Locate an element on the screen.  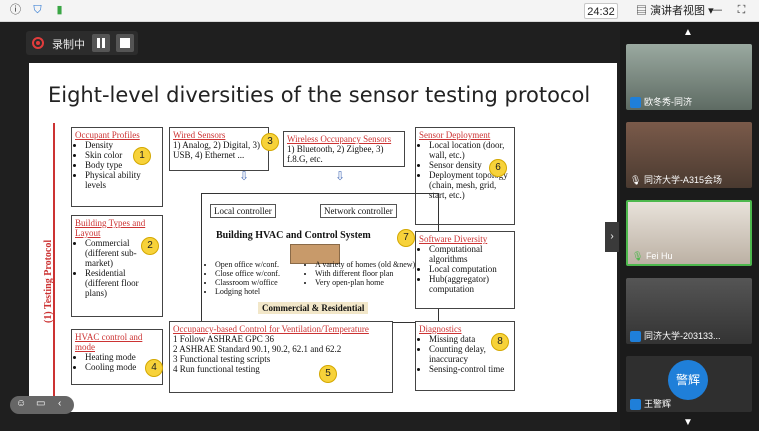
participant-name: 🎙︎ Fei Hu is located at coordinates (652, 256).